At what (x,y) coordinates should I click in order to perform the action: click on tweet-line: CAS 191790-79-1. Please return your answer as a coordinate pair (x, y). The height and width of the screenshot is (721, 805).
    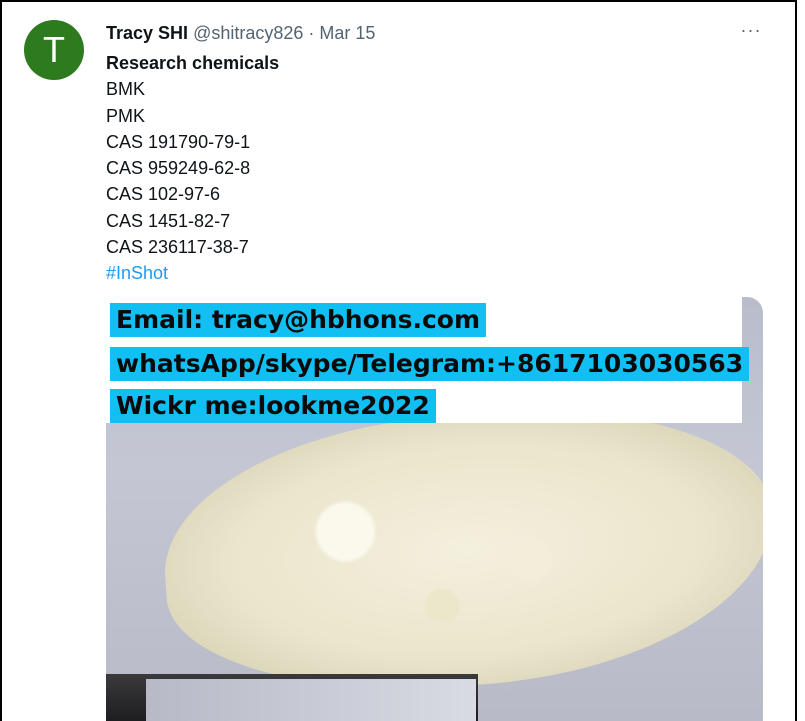
    Looking at the image, I should click on (178, 141).